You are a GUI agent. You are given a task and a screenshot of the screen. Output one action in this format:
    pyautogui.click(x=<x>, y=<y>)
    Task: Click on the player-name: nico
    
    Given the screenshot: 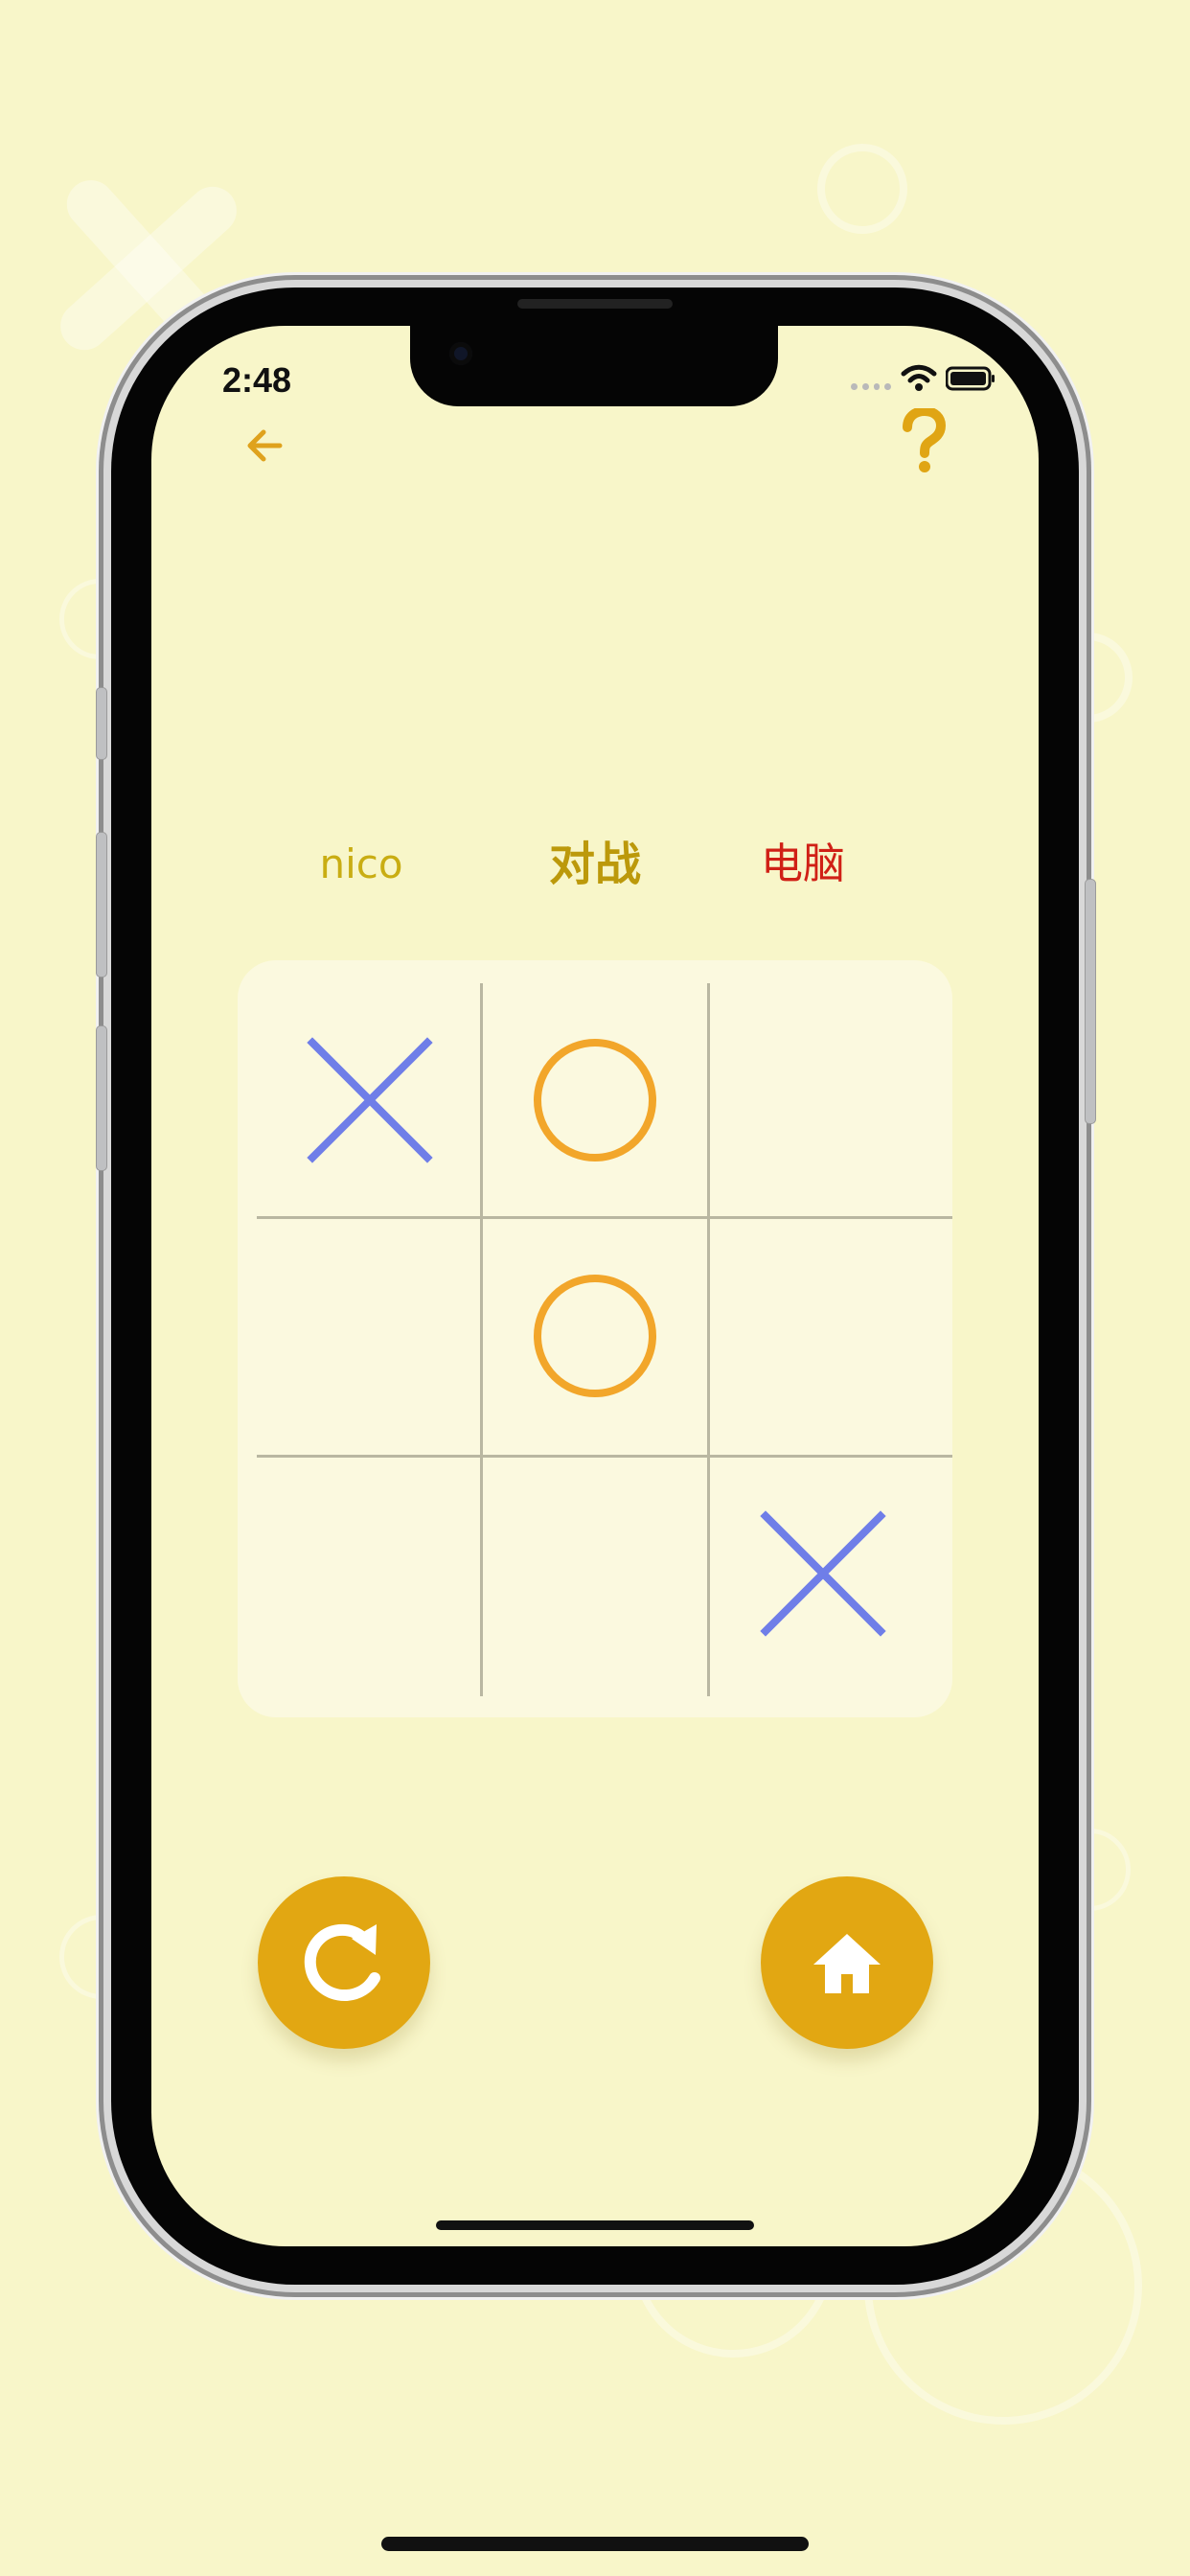 What is the action you would take?
    pyautogui.click(x=361, y=863)
    